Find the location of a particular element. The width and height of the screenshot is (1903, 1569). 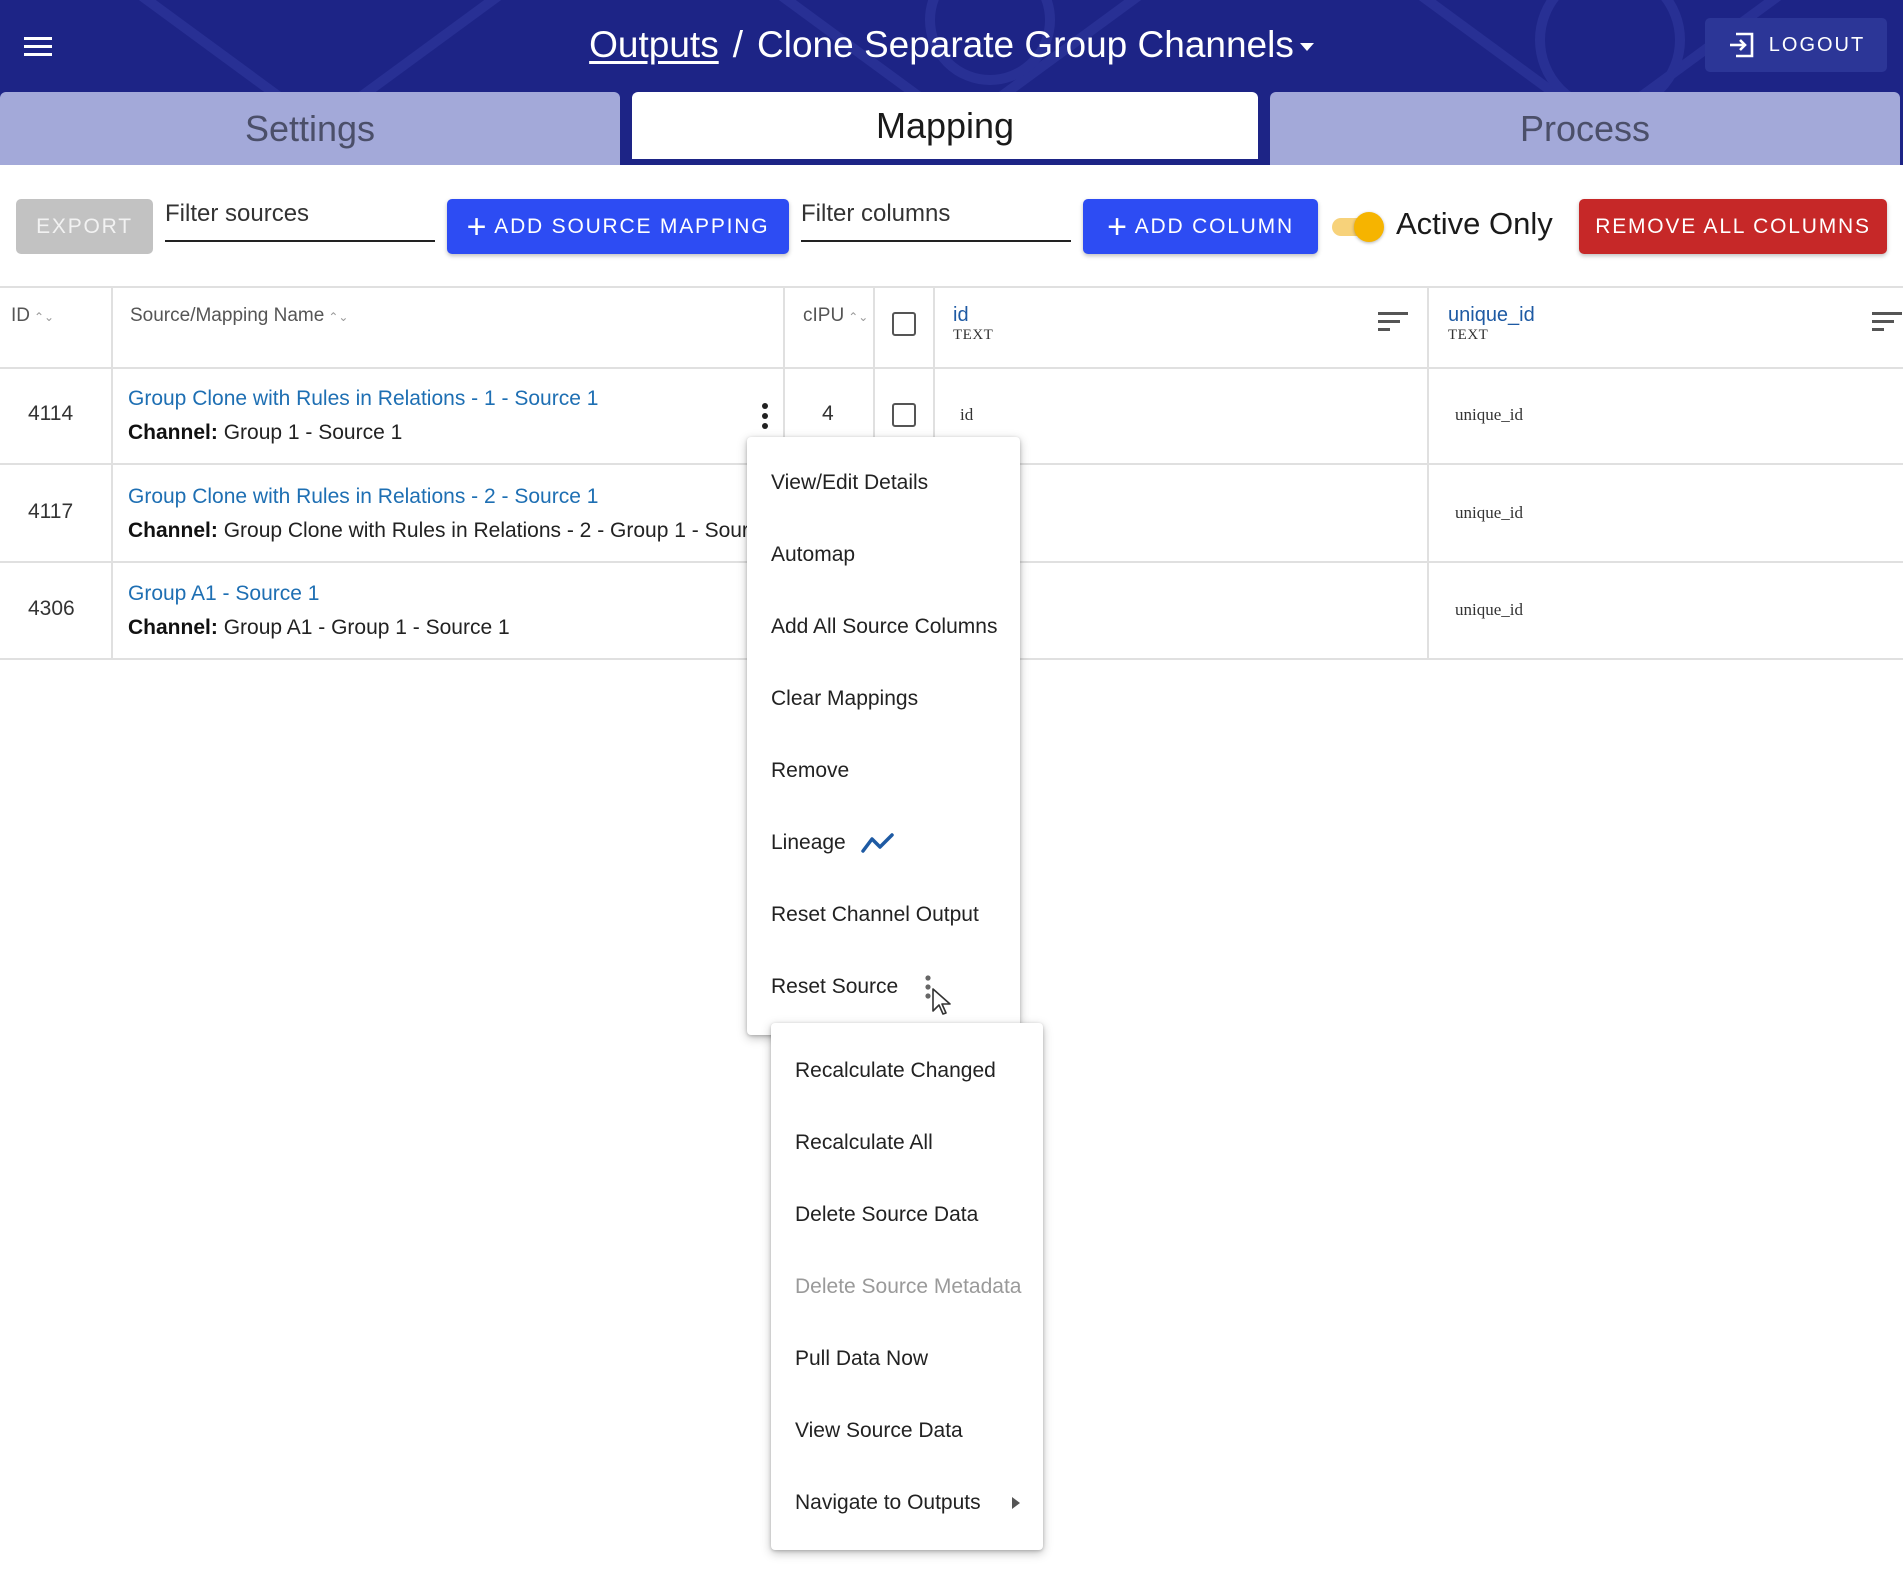

menu-item-label: Delete Source Data is located at coordinates (887, 1214).